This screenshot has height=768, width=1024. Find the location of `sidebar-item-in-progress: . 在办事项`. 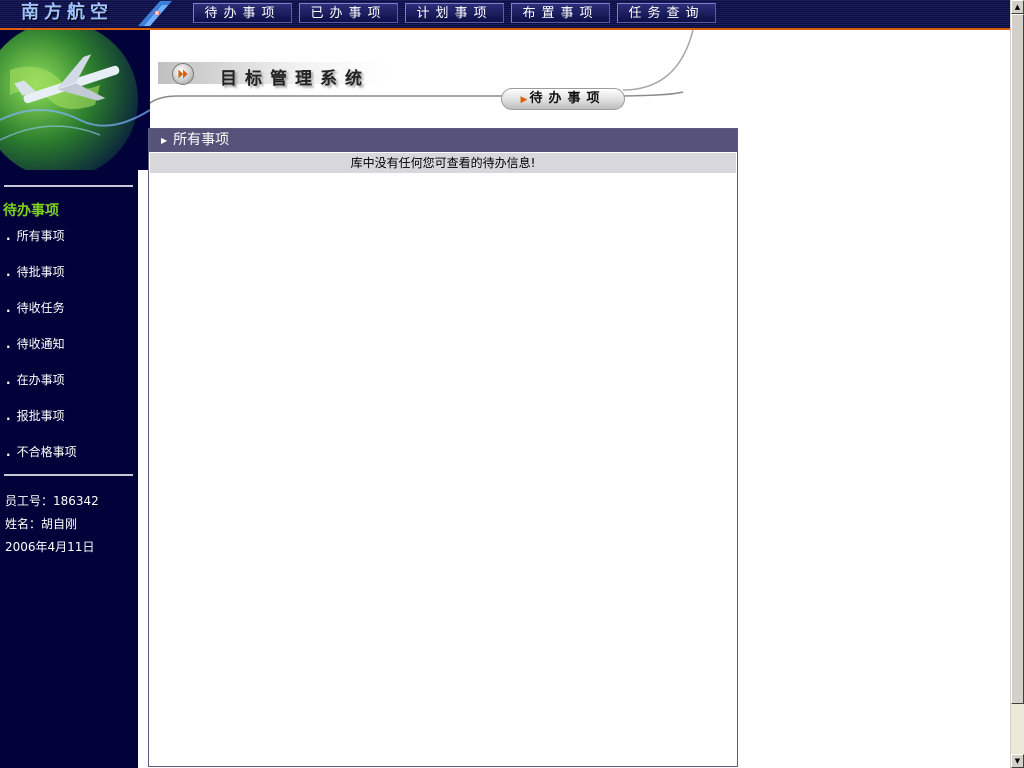

sidebar-item-in-progress: . 在办事项 is located at coordinates (35, 379).